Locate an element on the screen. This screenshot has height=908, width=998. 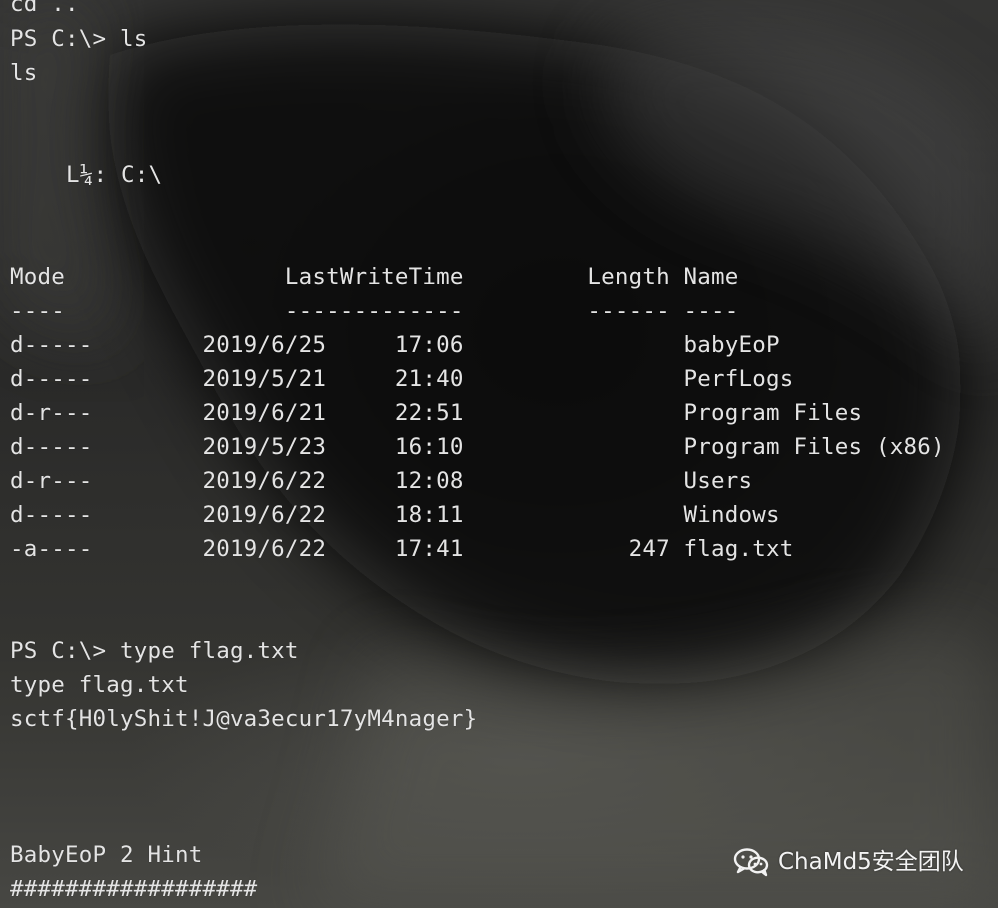
terminal-line-cd: cd .. is located at coordinates (44, 8).